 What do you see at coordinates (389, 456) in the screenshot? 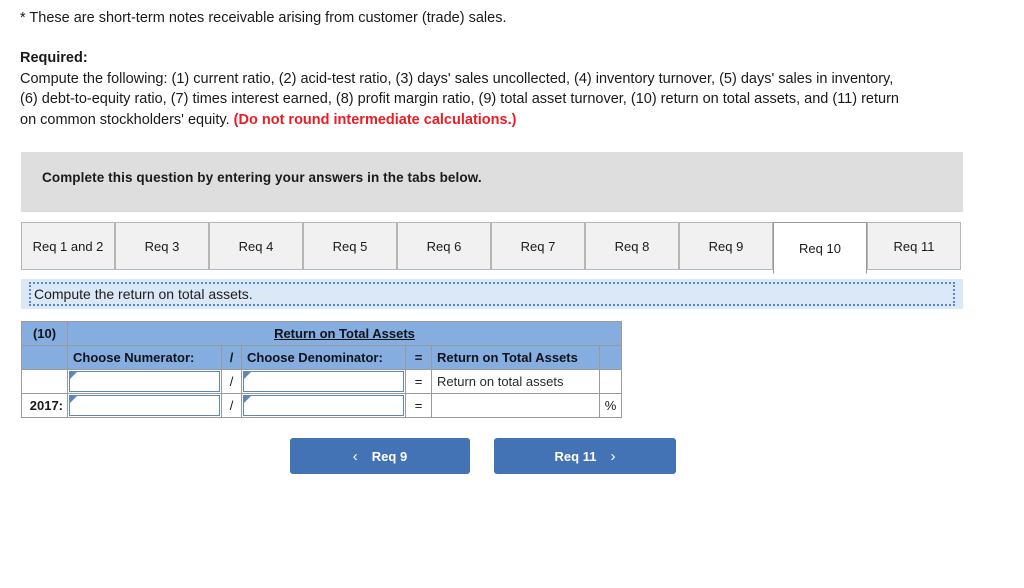
I see `prev-requirement-label: Req 9` at bounding box center [389, 456].